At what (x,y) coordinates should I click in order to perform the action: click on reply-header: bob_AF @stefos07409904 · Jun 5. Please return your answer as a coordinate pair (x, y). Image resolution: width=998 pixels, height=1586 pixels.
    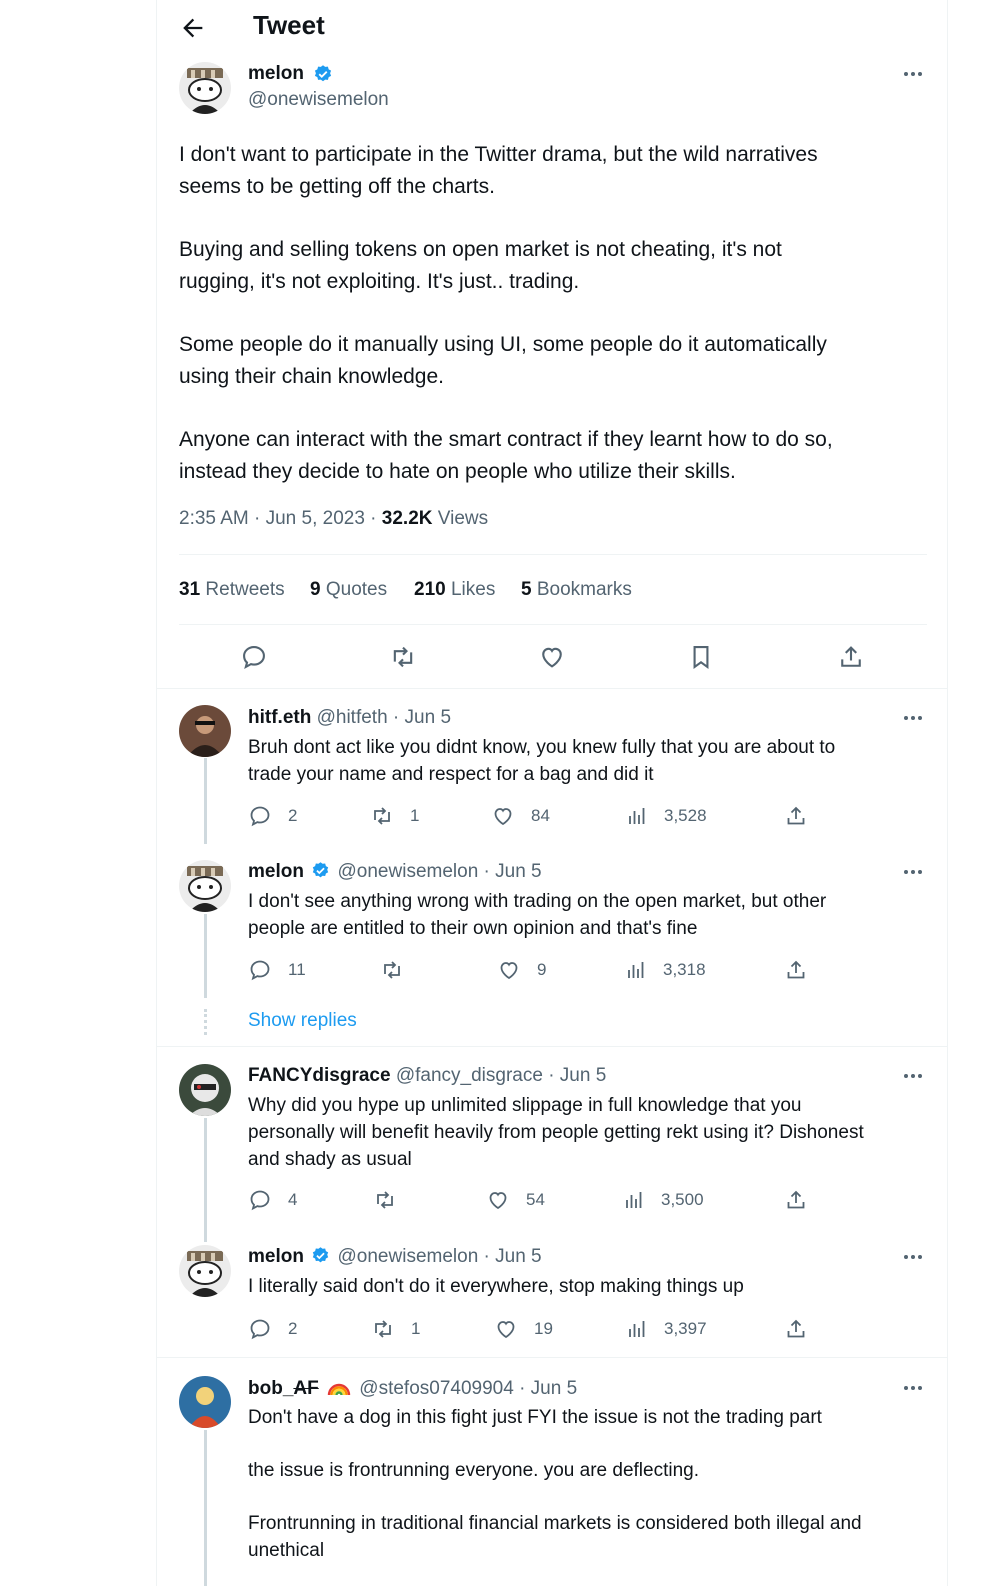
    Looking at the image, I should click on (412, 1390).